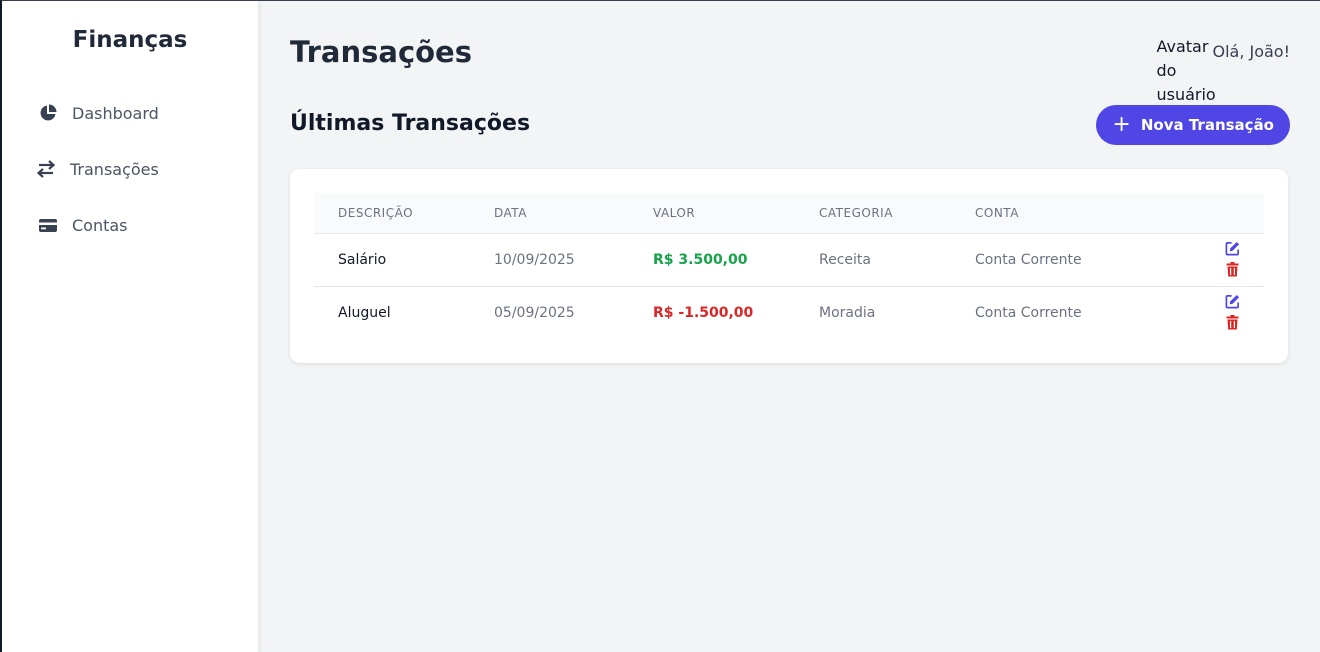  What do you see at coordinates (549, 260) in the screenshot?
I see `cell-date: 10/09/2025` at bounding box center [549, 260].